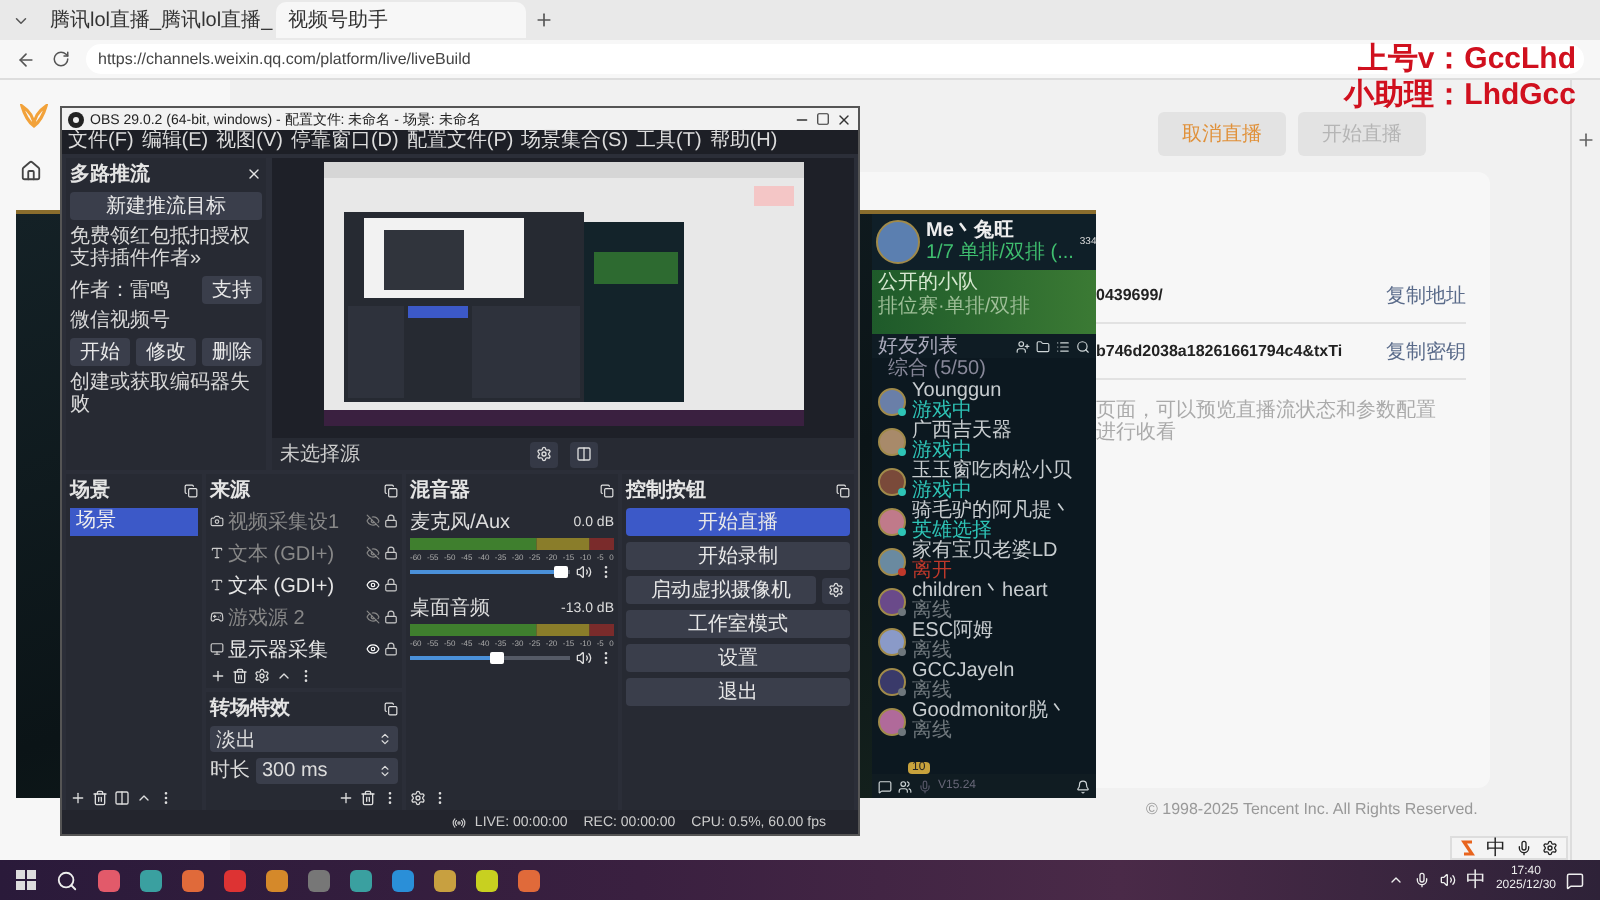 Image resolution: width=1600 pixels, height=900 pixels. What do you see at coordinates (249, 142) in the screenshot?
I see `menu-item: 视图(V)` at bounding box center [249, 142].